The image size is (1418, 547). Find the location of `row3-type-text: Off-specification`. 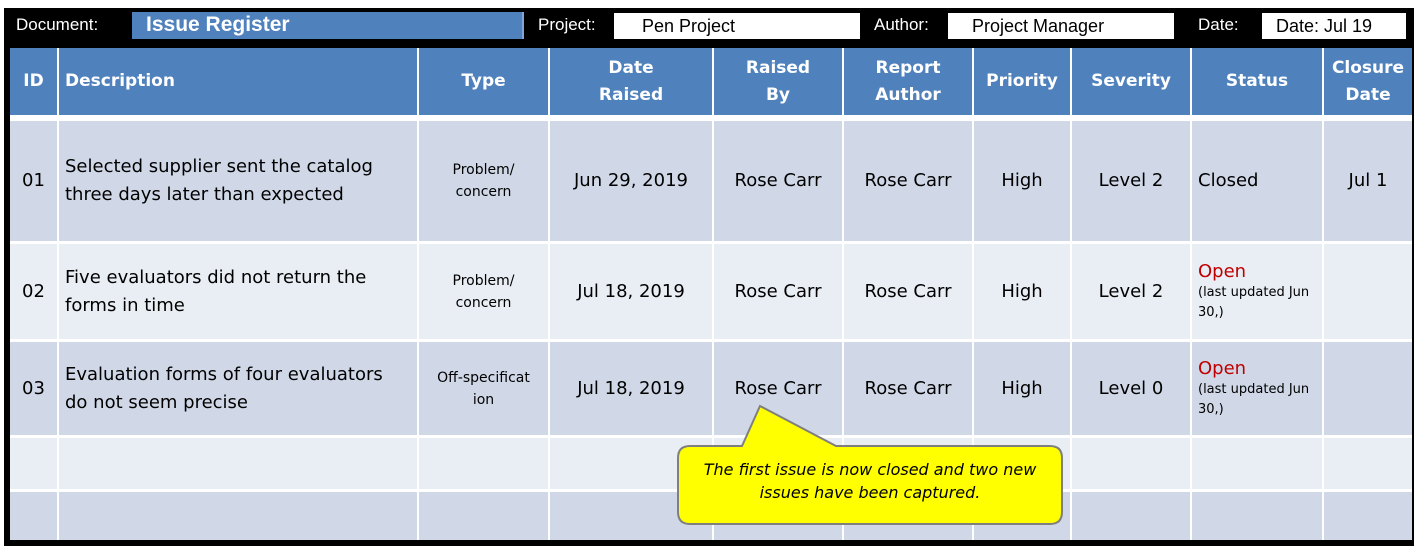

row3-type-text: Off-specification is located at coordinates (483, 388).